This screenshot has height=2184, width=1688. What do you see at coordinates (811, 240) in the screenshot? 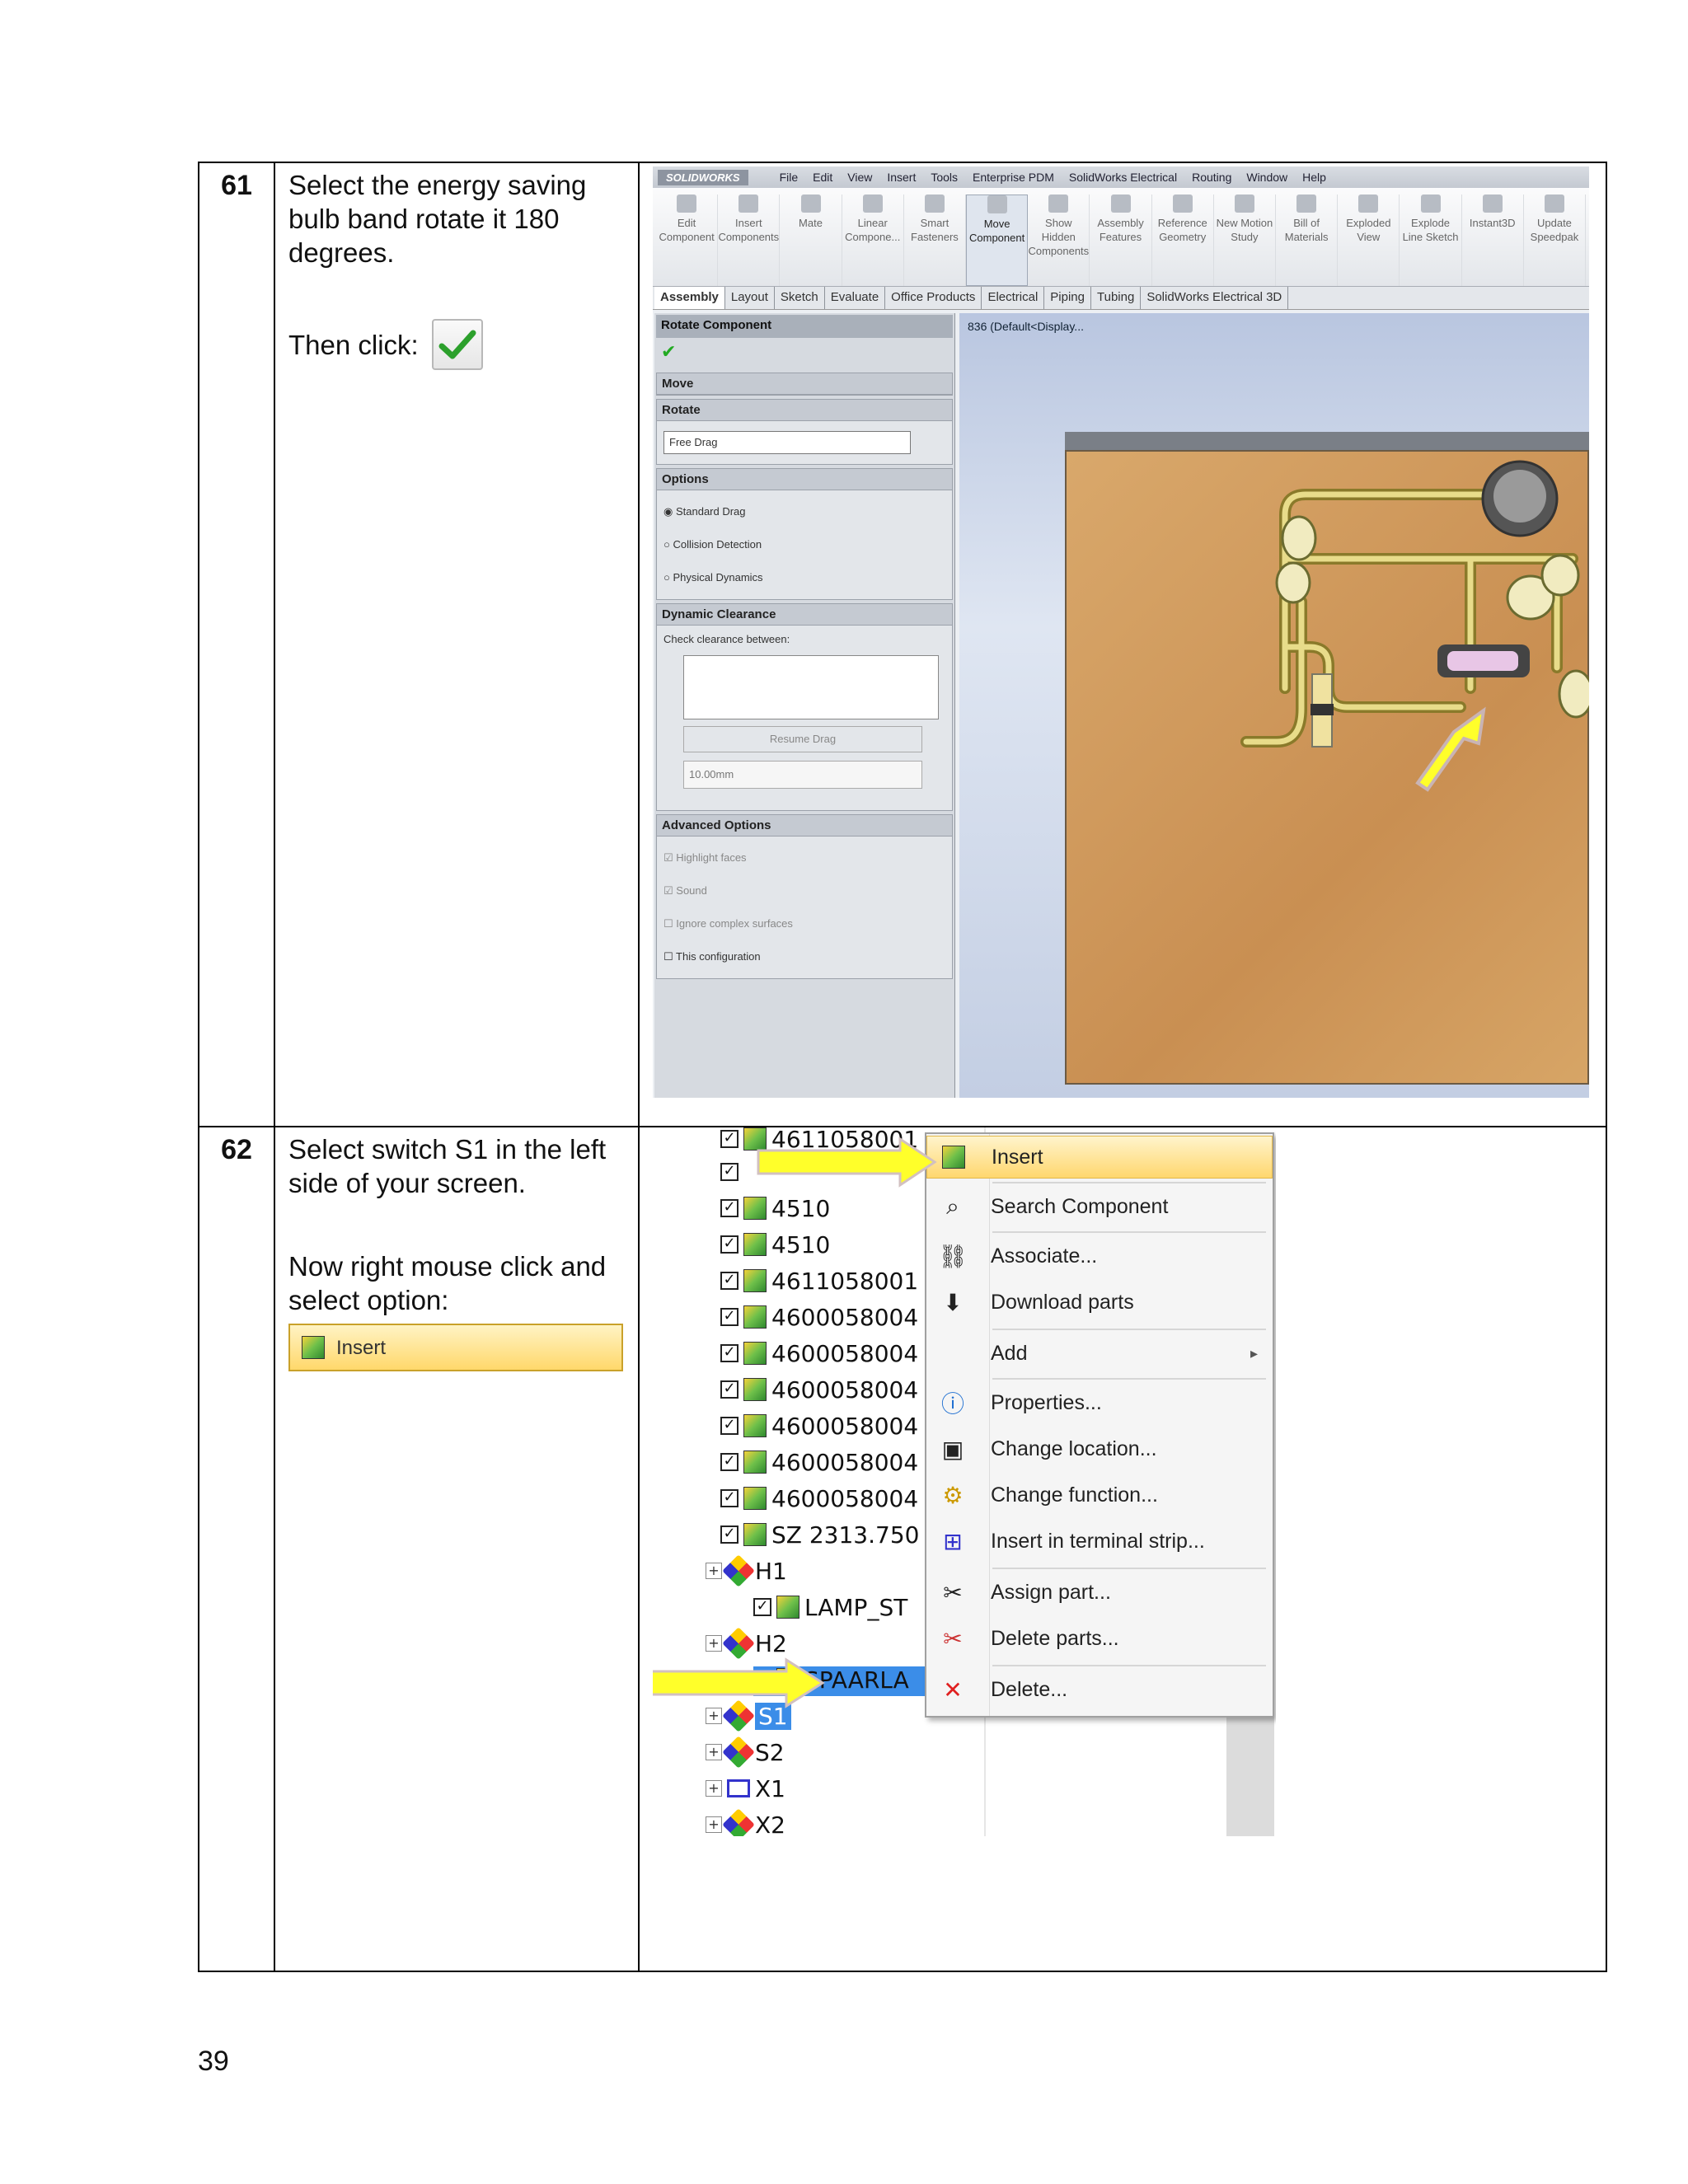
I see `ribbon-button: Mate` at bounding box center [811, 240].